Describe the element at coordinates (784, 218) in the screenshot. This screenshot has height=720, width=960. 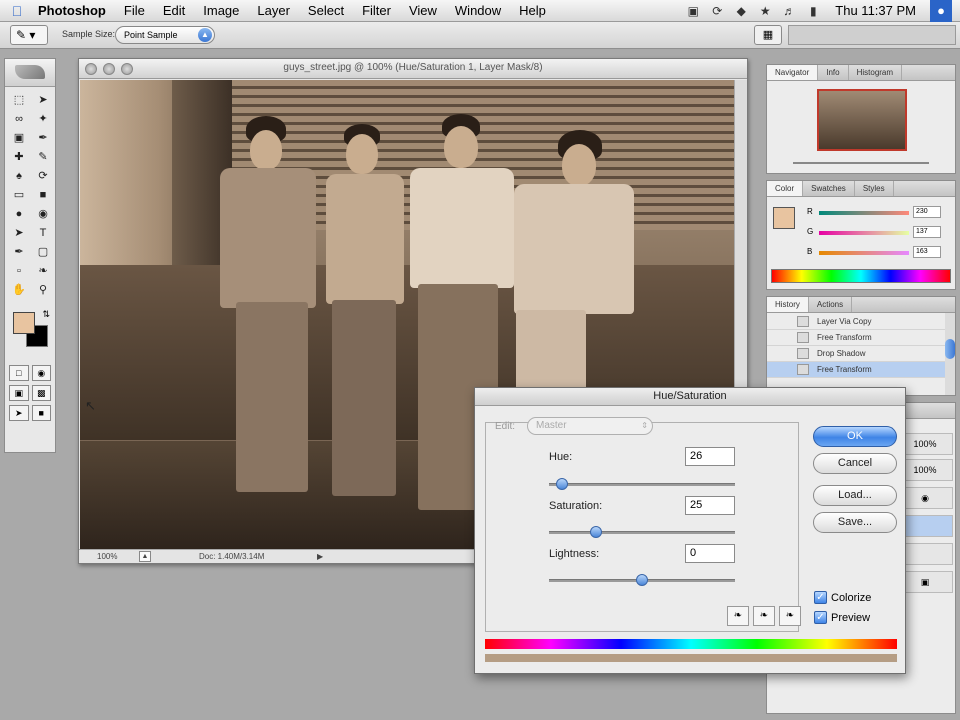
I see `color-foreground-swatch` at that location.